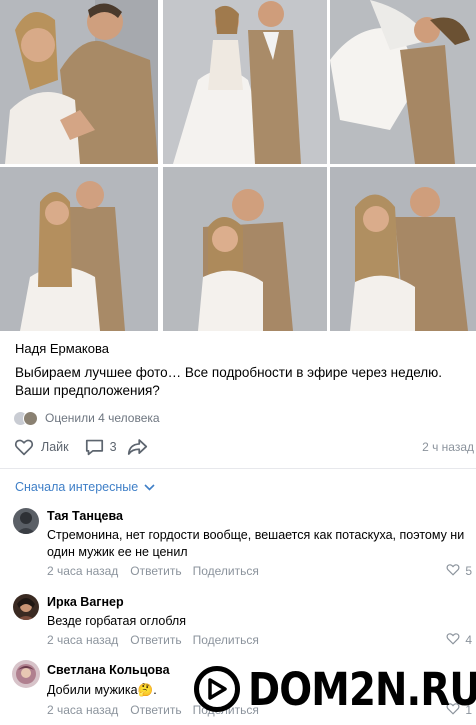  I want to click on likes-summary: Оценили 4 человека, so click(86, 418).